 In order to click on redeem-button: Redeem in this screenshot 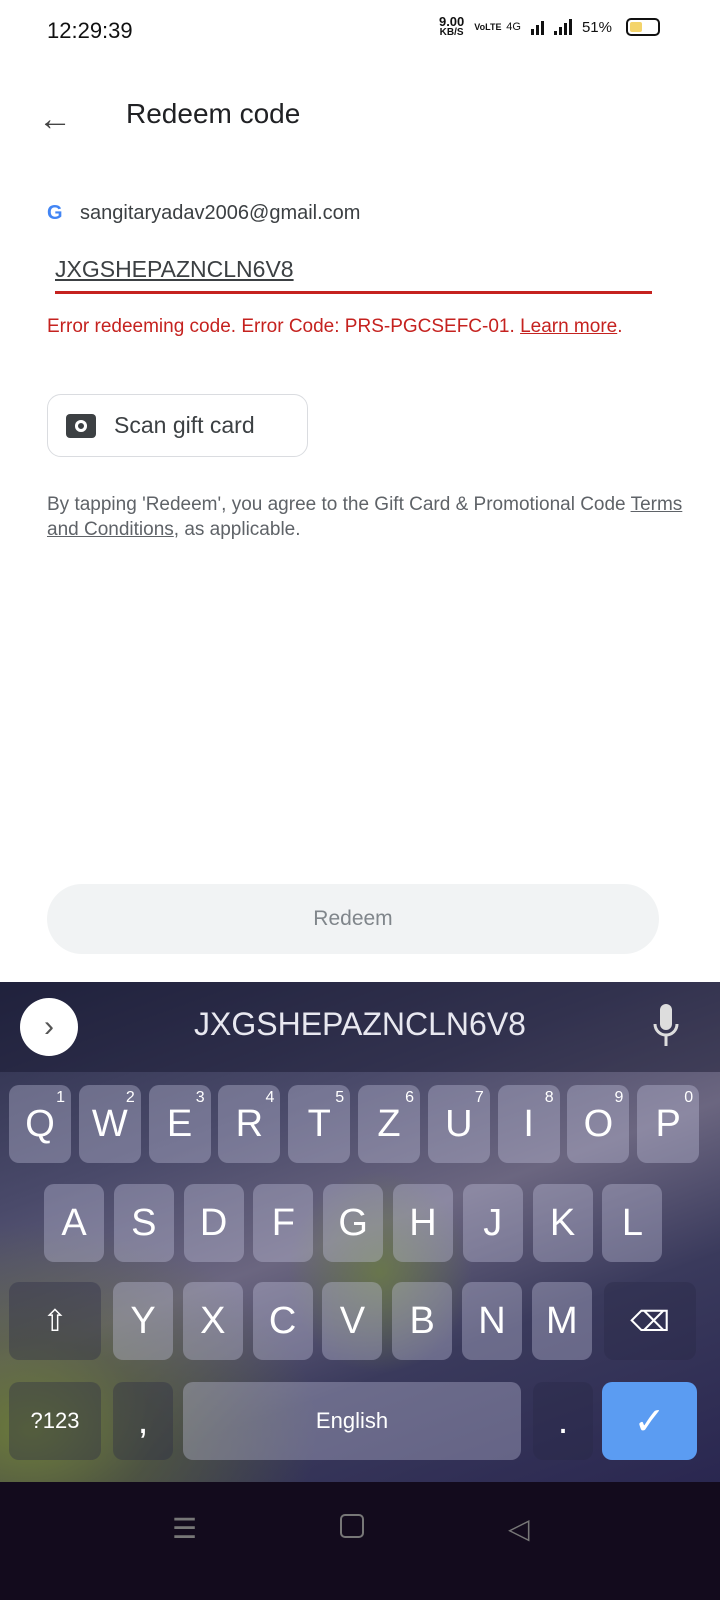, I will do `click(353, 919)`.